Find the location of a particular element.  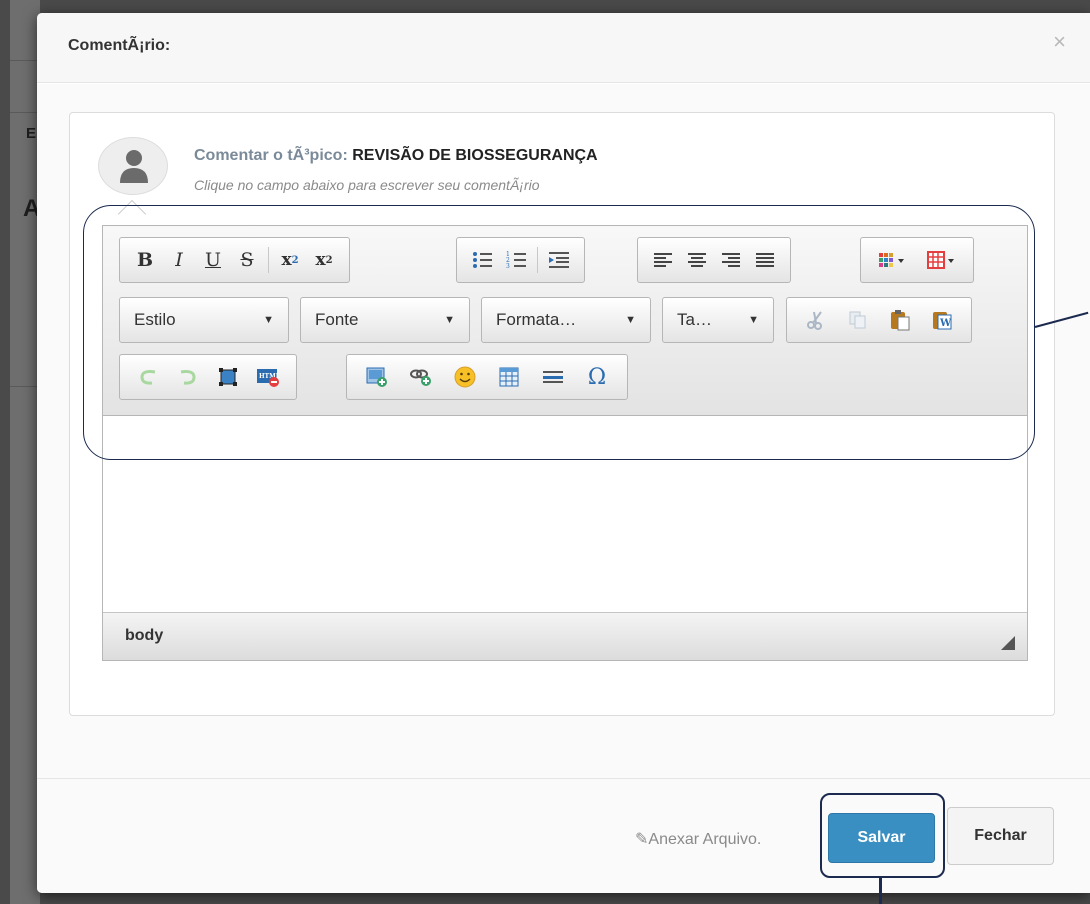

modal-header: ComentÃ¡rio: × is located at coordinates (563, 48).